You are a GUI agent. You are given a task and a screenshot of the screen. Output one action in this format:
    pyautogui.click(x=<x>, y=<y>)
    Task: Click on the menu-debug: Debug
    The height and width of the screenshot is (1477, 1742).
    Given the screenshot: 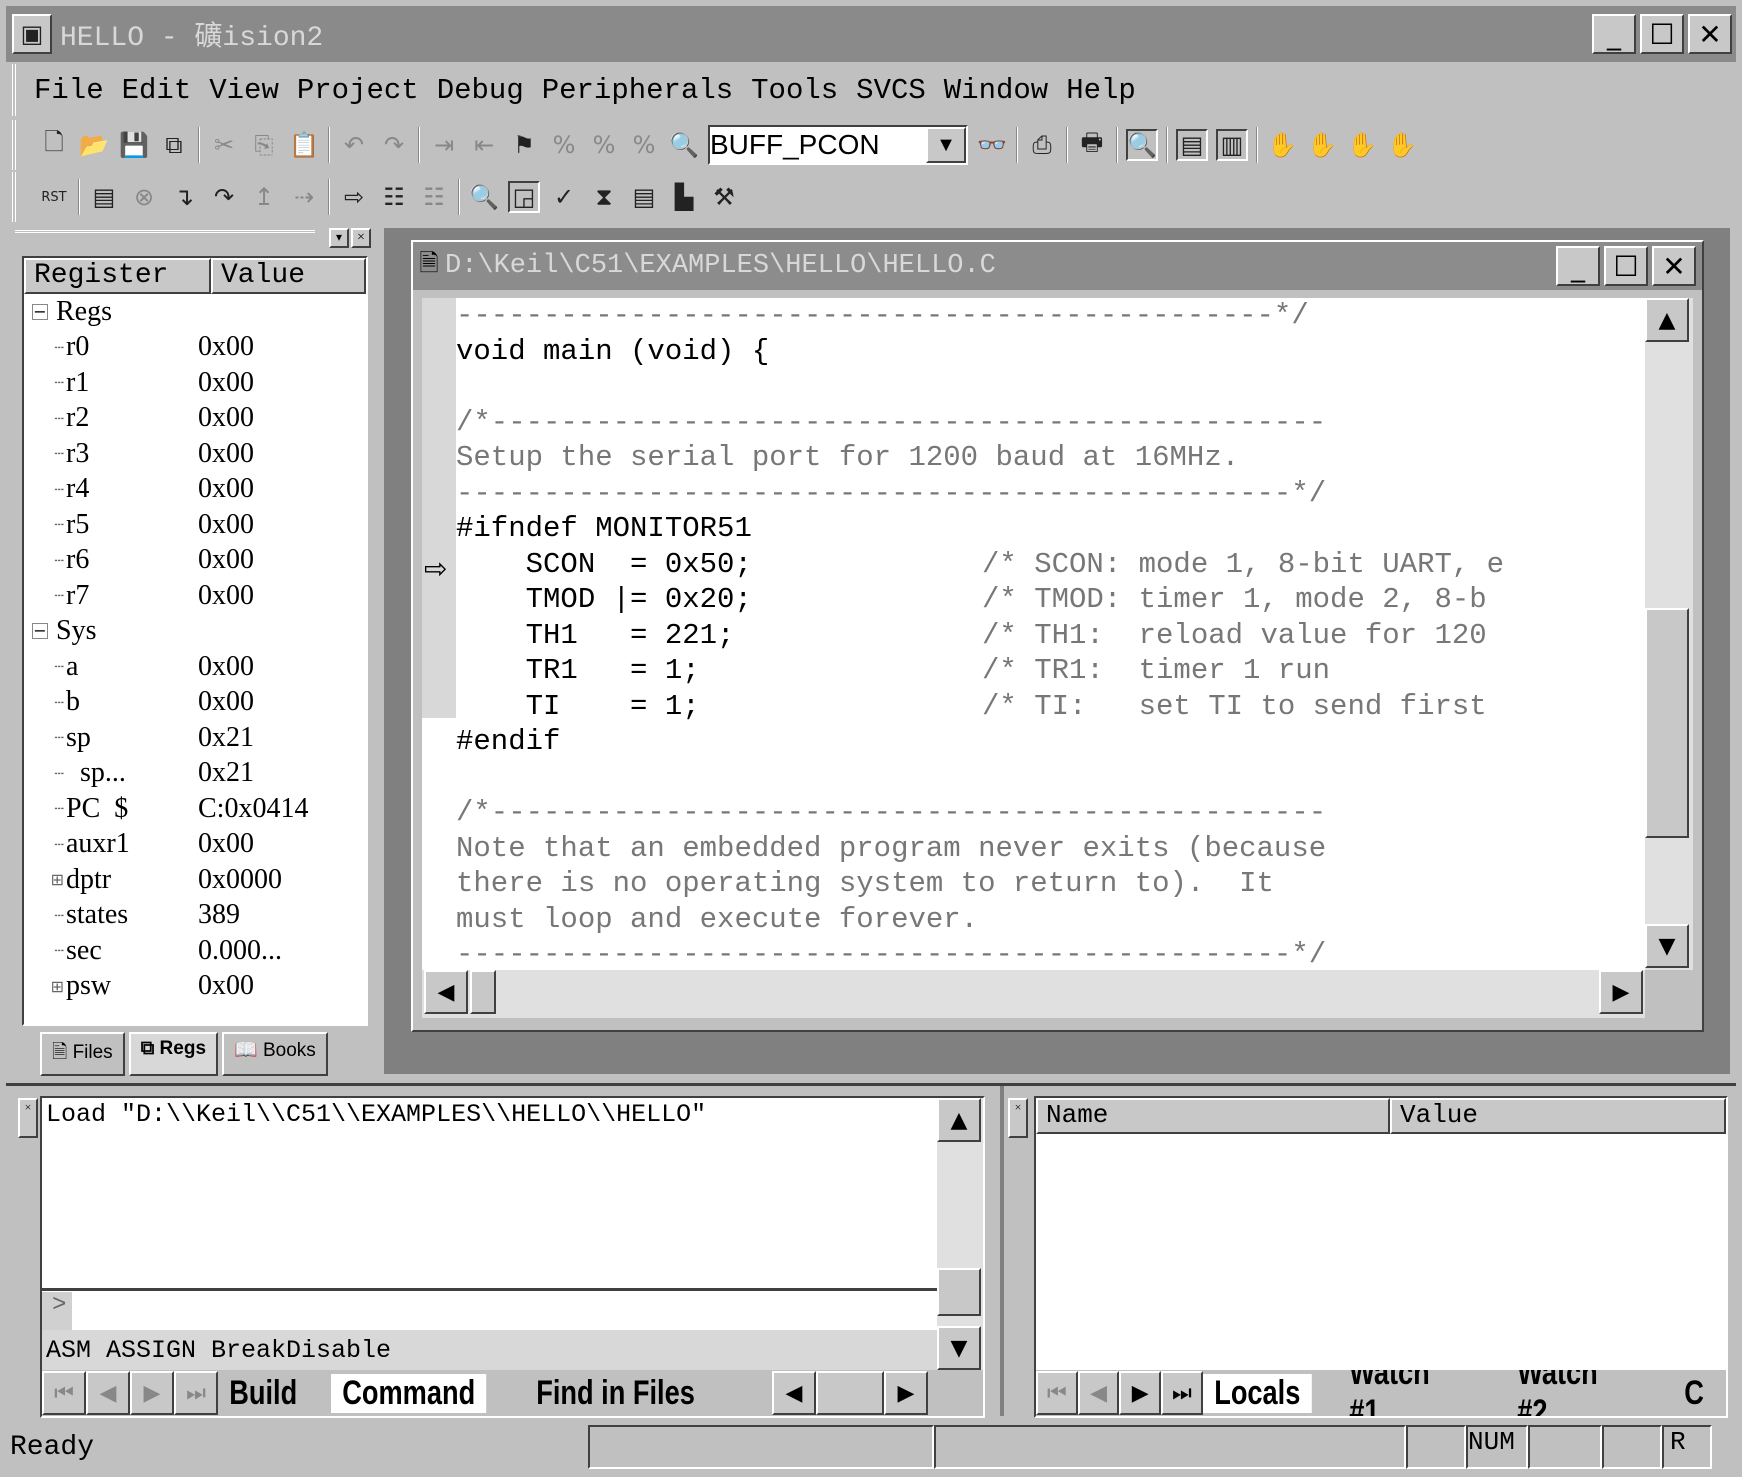 What is the action you would take?
    pyautogui.click(x=480, y=90)
    